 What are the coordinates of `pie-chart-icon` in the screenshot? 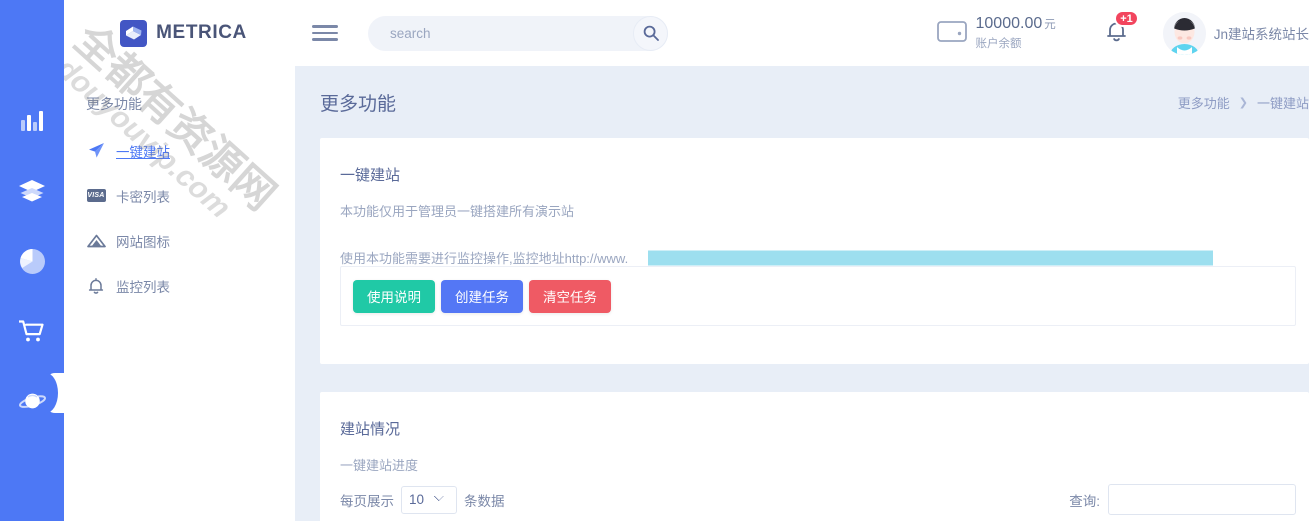 It's located at (32, 261).